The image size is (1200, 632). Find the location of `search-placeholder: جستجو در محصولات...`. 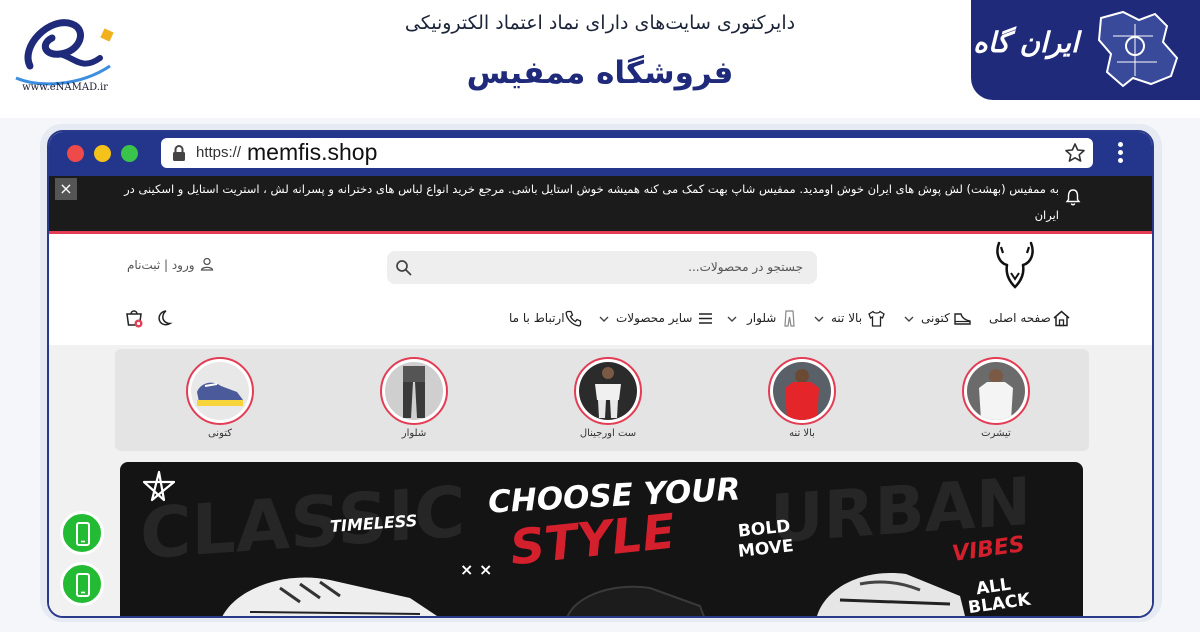

search-placeholder: جستجو در محصولات... is located at coordinates (745, 267).